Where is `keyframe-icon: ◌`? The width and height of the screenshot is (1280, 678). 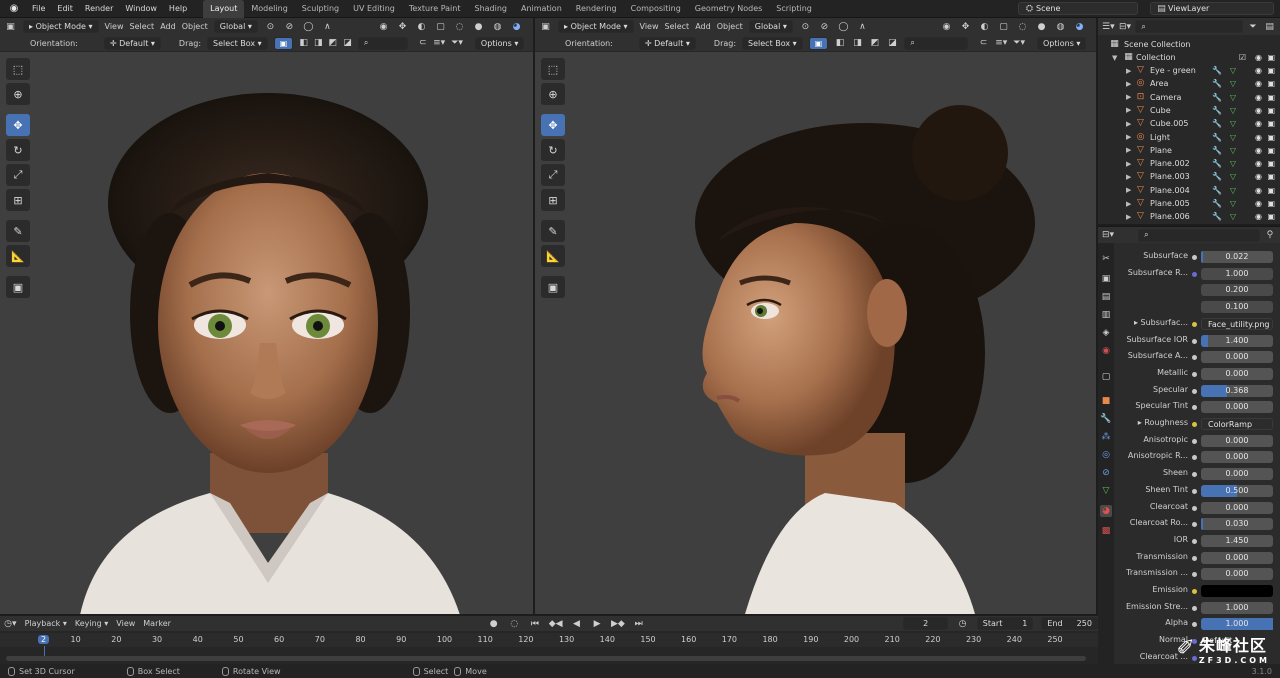 keyframe-icon: ◌ is located at coordinates (514, 623).